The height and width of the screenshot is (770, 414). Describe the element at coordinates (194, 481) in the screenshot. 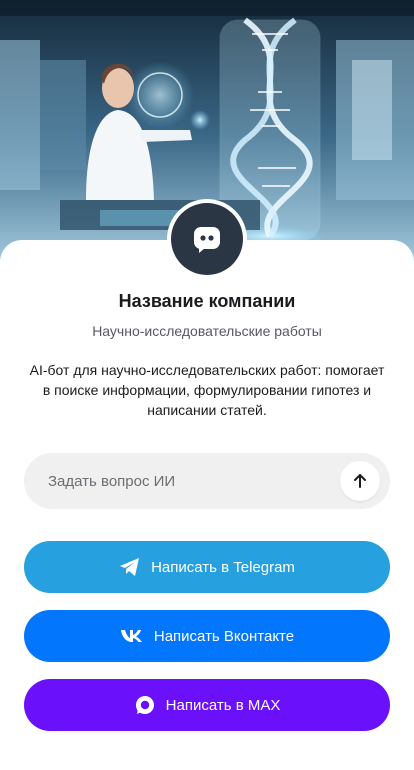

I see `ask-ai-placeholder: Задать вопрос ИИ` at that location.